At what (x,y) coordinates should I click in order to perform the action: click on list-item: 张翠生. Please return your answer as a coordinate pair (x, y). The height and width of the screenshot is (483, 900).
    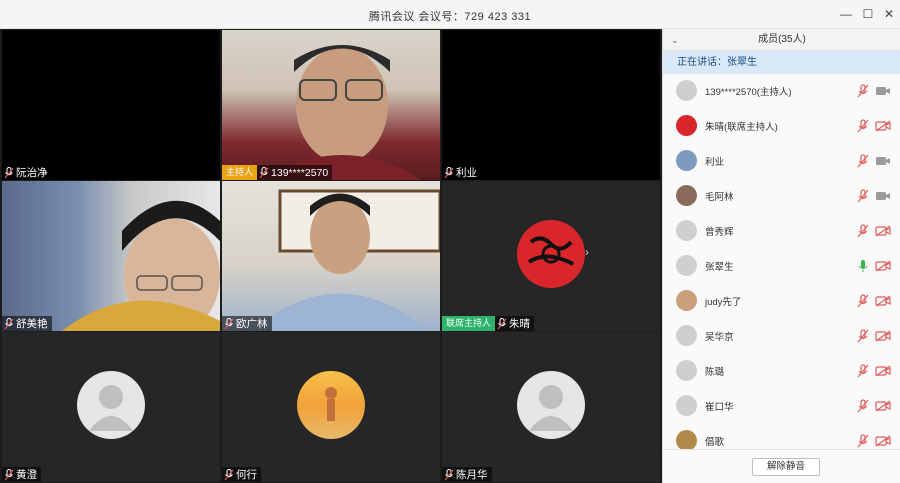
    Looking at the image, I should click on (781, 266).